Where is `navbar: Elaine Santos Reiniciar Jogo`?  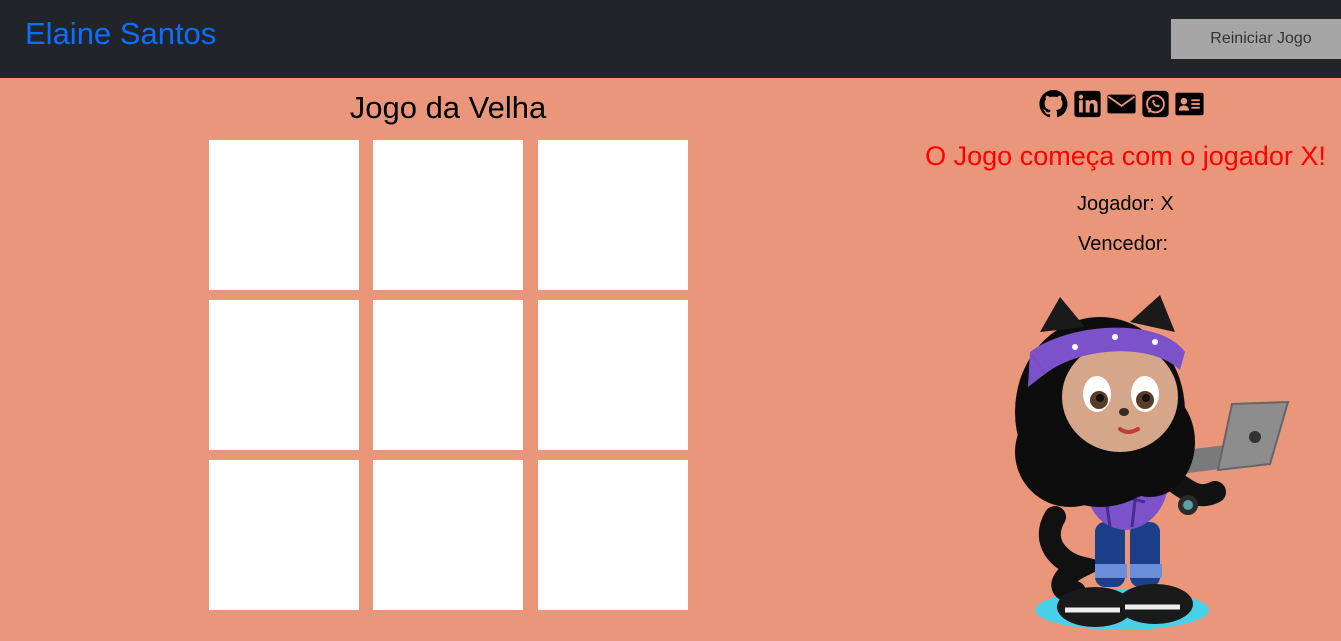
navbar: Elaine Santos Reiniciar Jogo is located at coordinates (670, 39).